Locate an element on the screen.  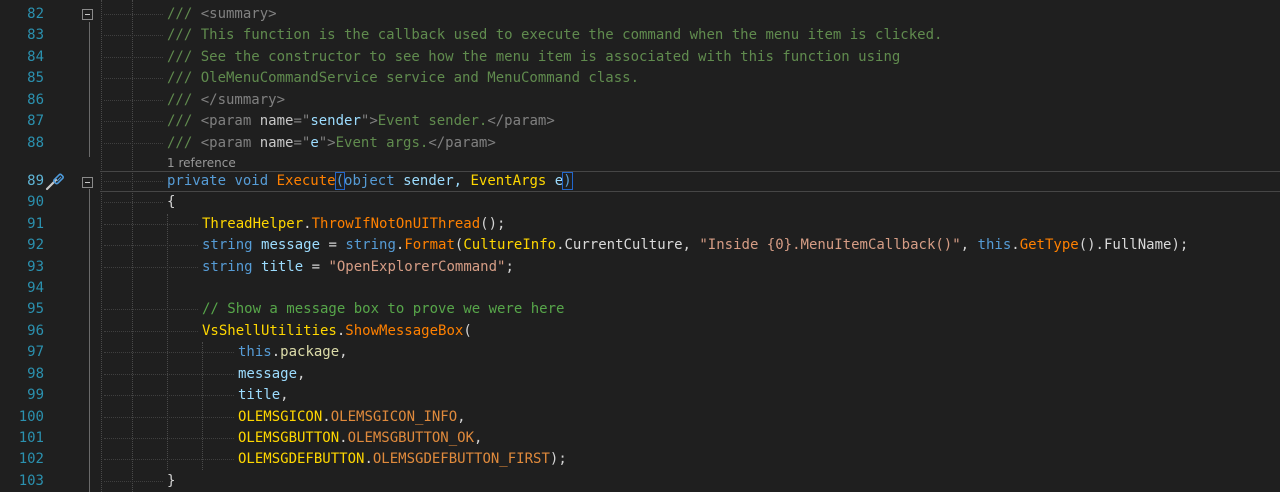
code-token: = is located at coordinates (320, 267).